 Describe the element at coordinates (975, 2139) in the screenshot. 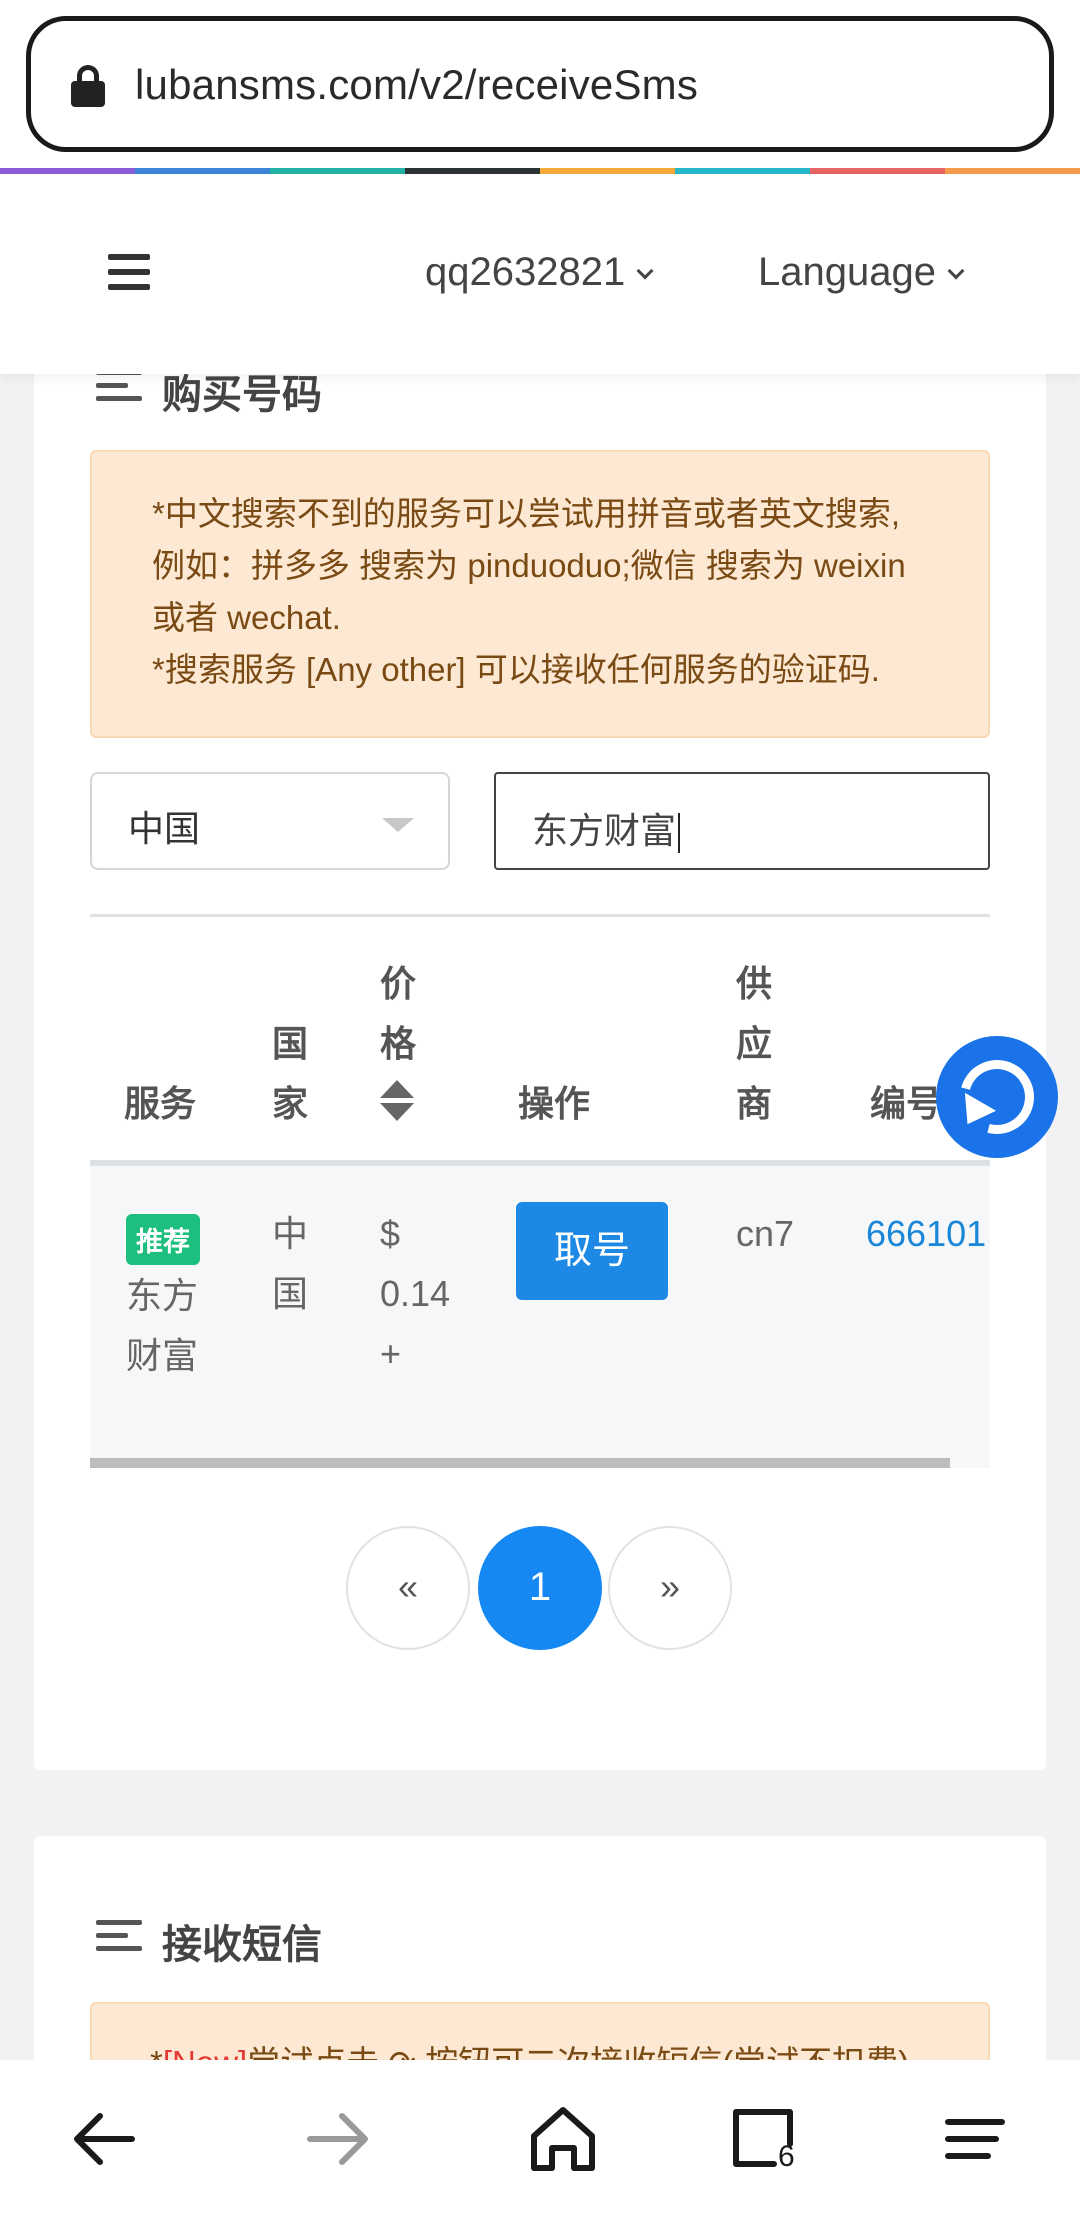

I see `menu-lines-icon` at that location.